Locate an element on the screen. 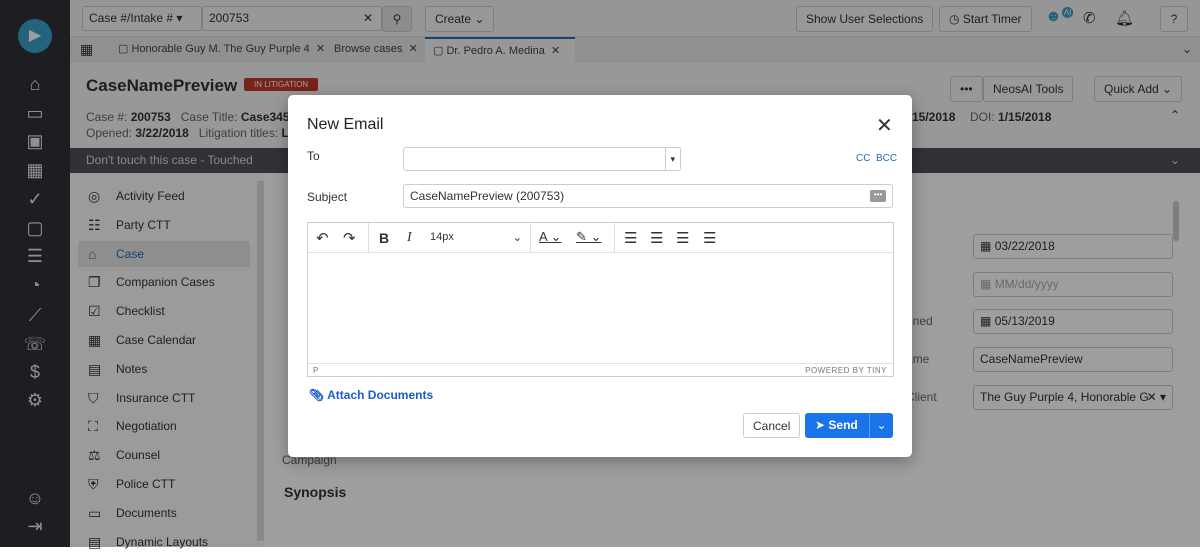 The image size is (1200, 555). powered-by: POWERED BY TINY is located at coordinates (846, 370).